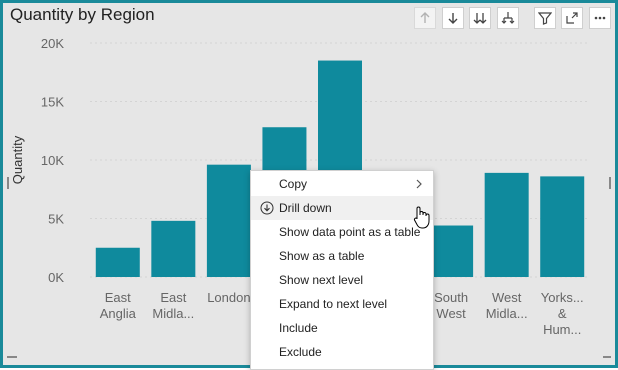 The height and width of the screenshot is (370, 618). I want to click on y-tick-label: 10K, so click(52, 160).